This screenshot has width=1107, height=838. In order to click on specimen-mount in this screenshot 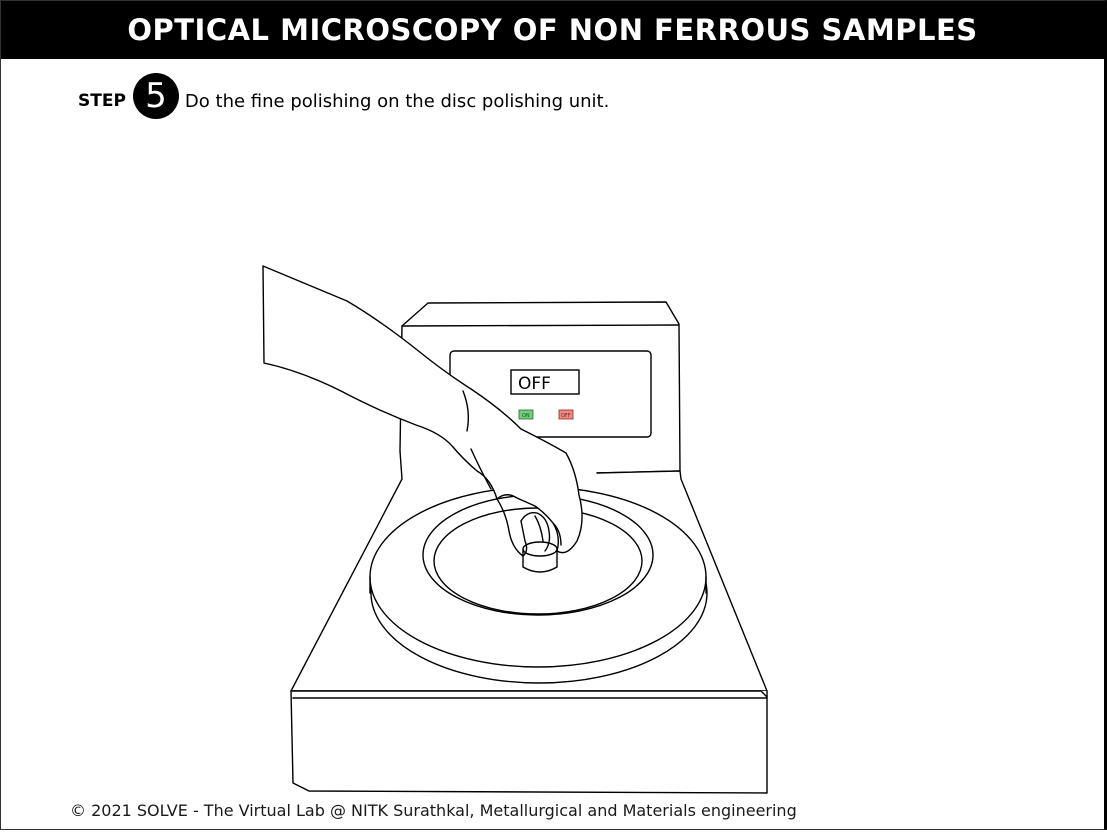, I will do `click(540, 557)`.